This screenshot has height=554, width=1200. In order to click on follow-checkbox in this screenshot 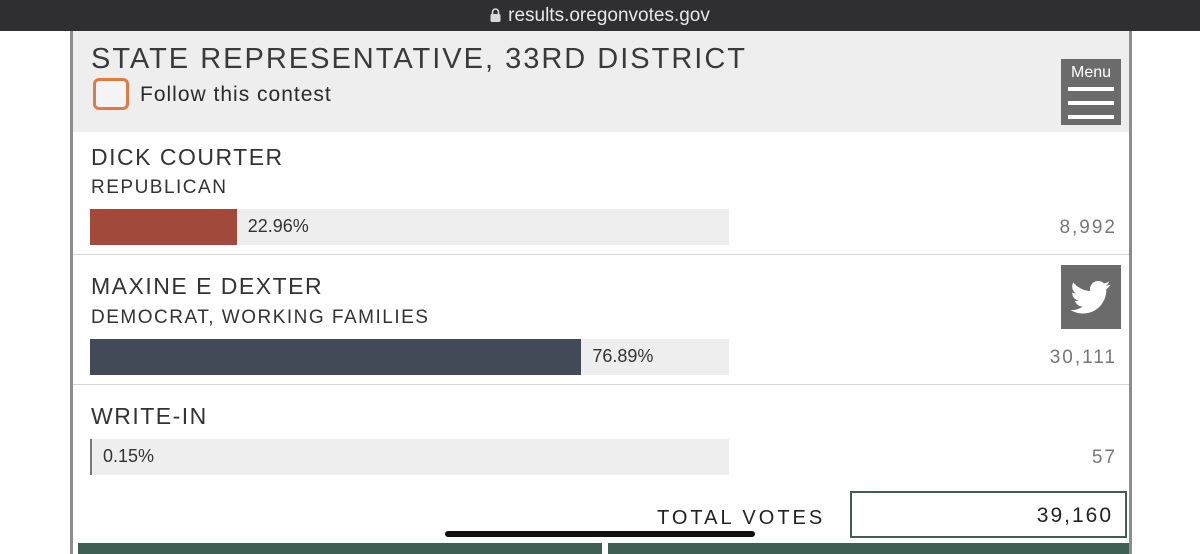, I will do `click(111, 94)`.